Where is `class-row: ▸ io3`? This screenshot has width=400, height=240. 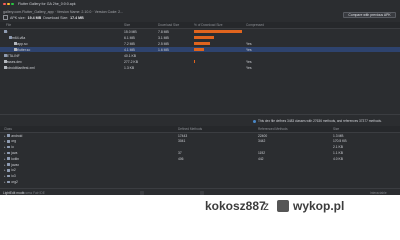 class-row: ▸ io3 is located at coordinates (200, 176).